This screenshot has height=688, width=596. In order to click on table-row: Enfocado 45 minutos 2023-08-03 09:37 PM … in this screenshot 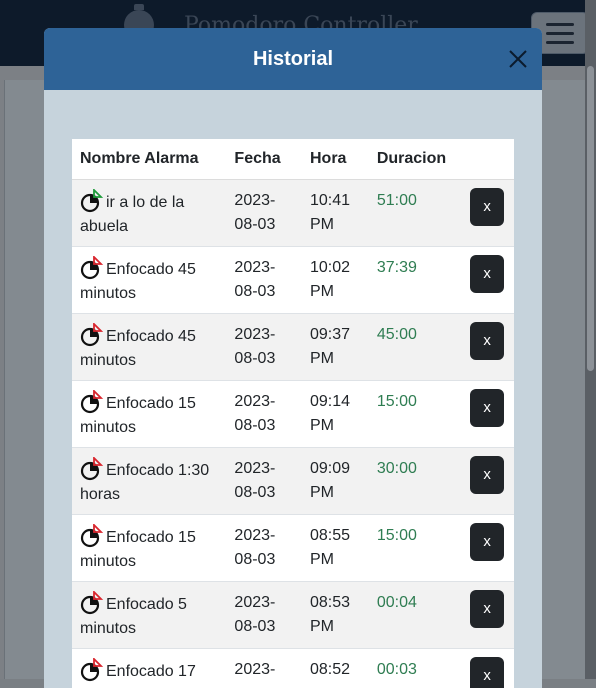, I will do `click(293, 347)`.